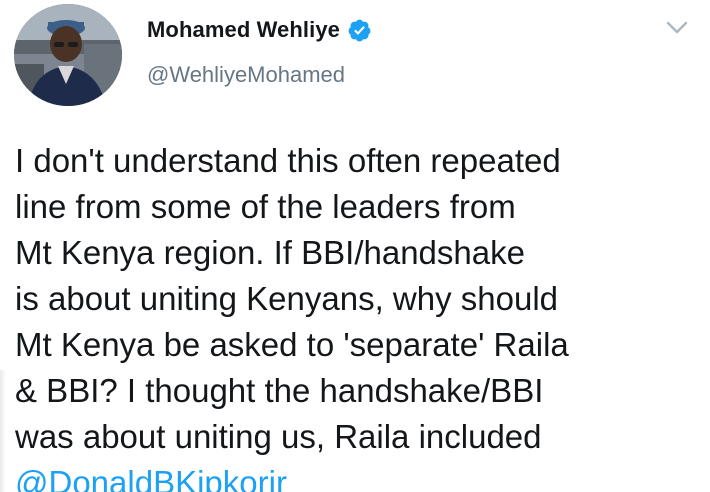 This screenshot has height=492, width=710. I want to click on chevron-down-icon, so click(677, 27).